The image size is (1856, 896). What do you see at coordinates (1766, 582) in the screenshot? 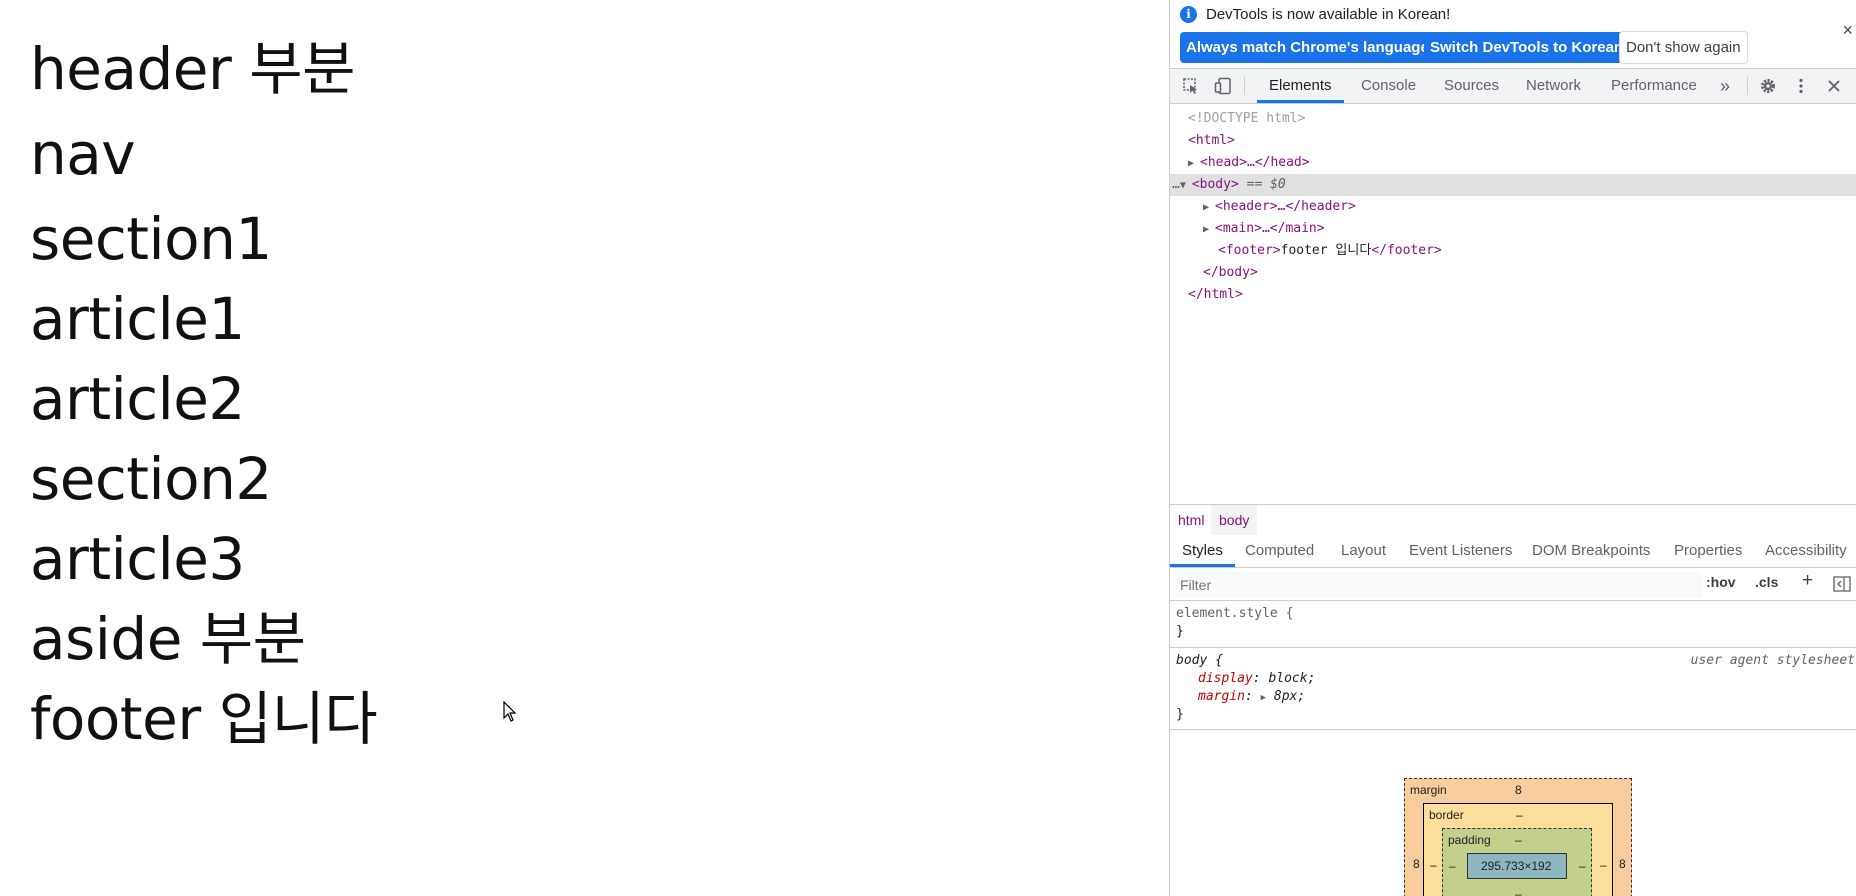
I see `class-toggle-button: .cls` at bounding box center [1766, 582].